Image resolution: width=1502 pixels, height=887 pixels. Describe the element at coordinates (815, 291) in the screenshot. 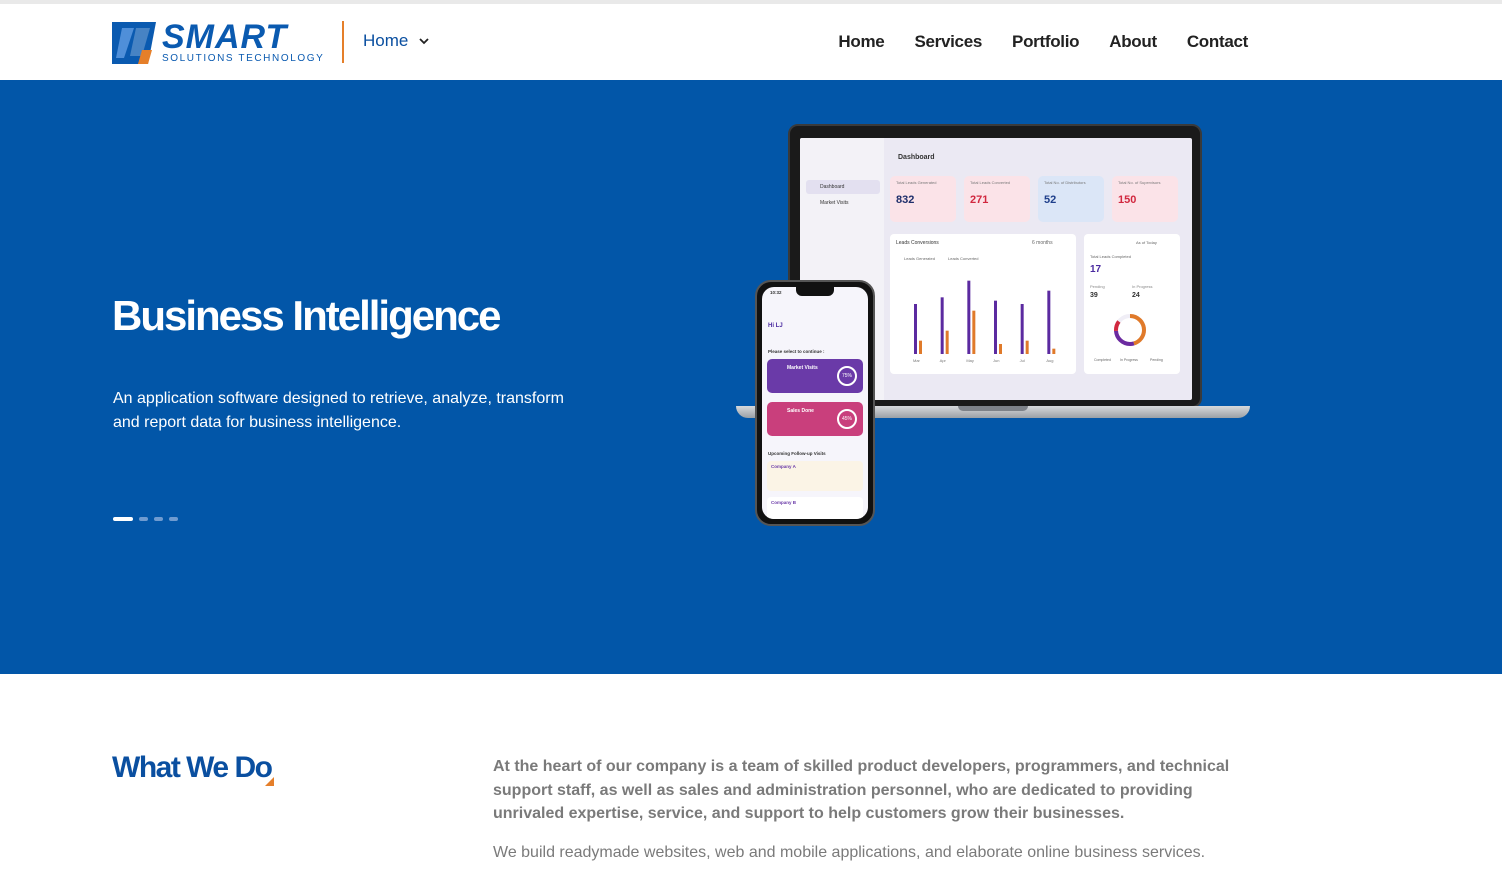

I see `phone-notch` at that location.